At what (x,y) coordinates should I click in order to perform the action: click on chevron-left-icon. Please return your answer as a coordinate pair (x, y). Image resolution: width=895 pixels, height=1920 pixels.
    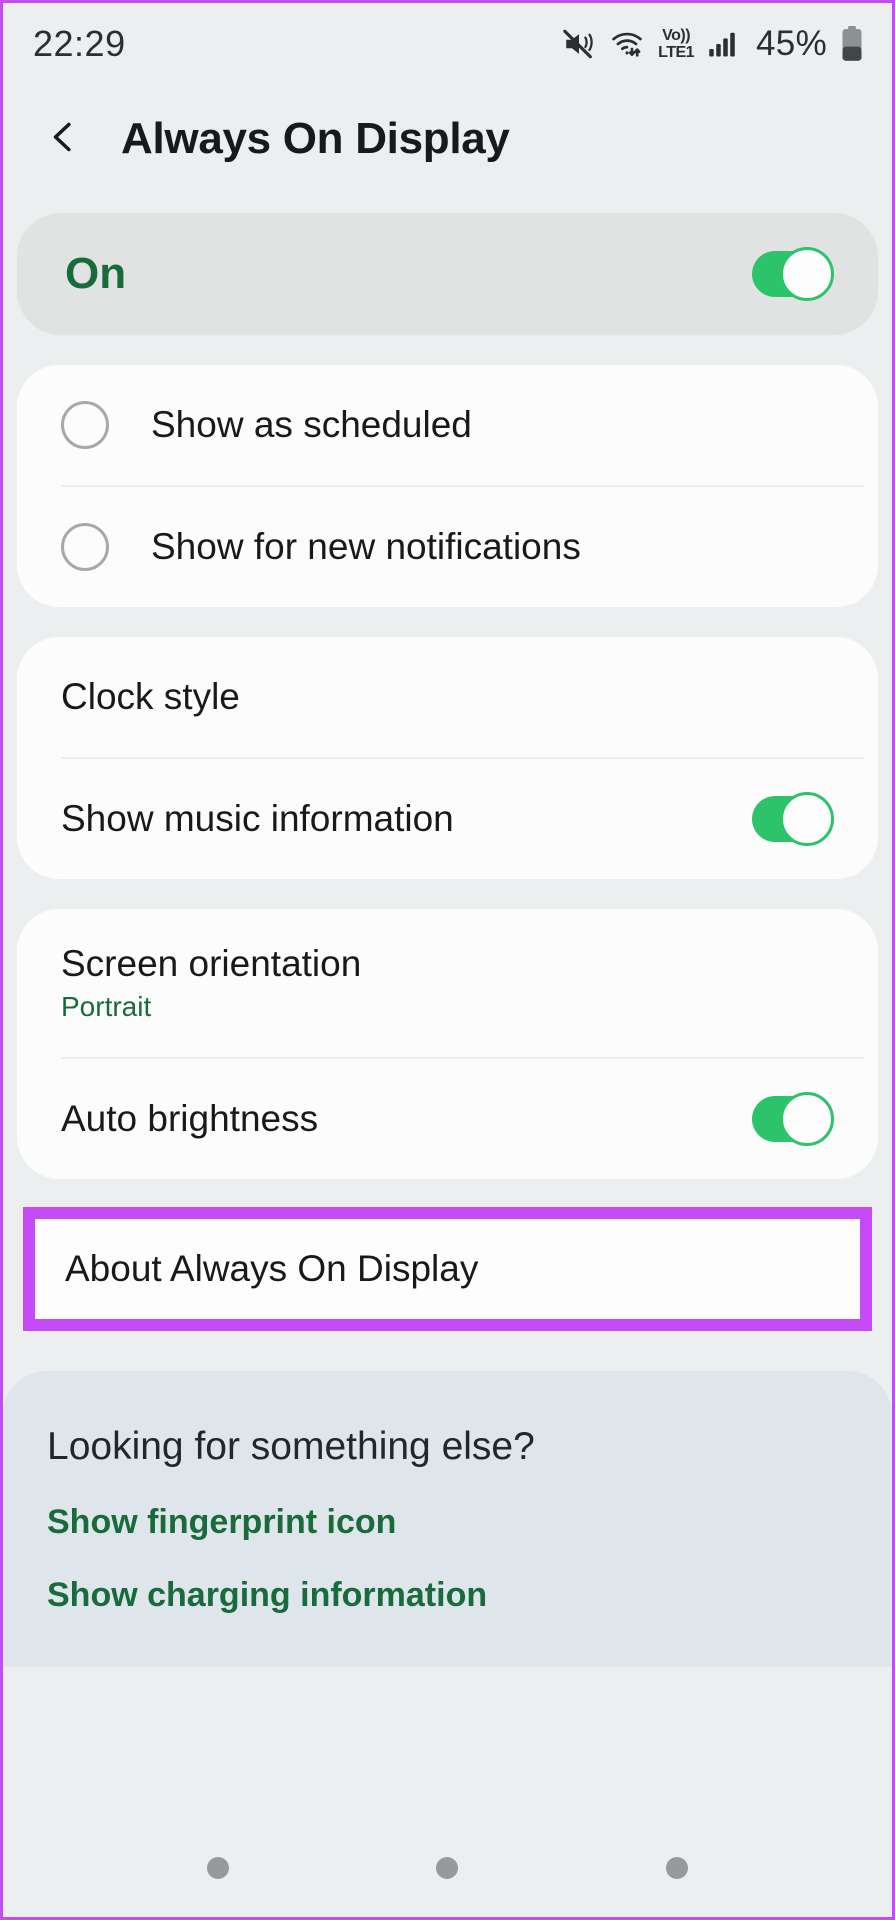
    Looking at the image, I should click on (63, 139).